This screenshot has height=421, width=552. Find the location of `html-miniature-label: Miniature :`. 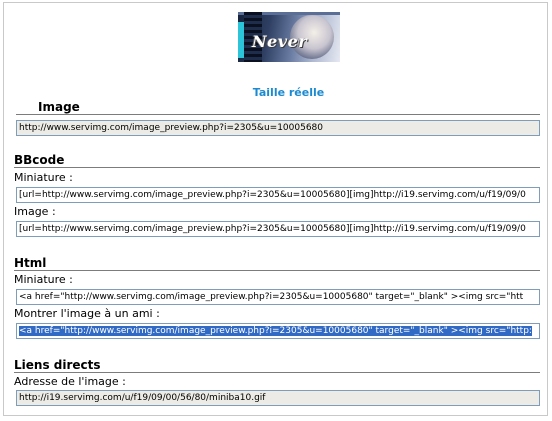

html-miniature-label: Miniature : is located at coordinates (43, 279).